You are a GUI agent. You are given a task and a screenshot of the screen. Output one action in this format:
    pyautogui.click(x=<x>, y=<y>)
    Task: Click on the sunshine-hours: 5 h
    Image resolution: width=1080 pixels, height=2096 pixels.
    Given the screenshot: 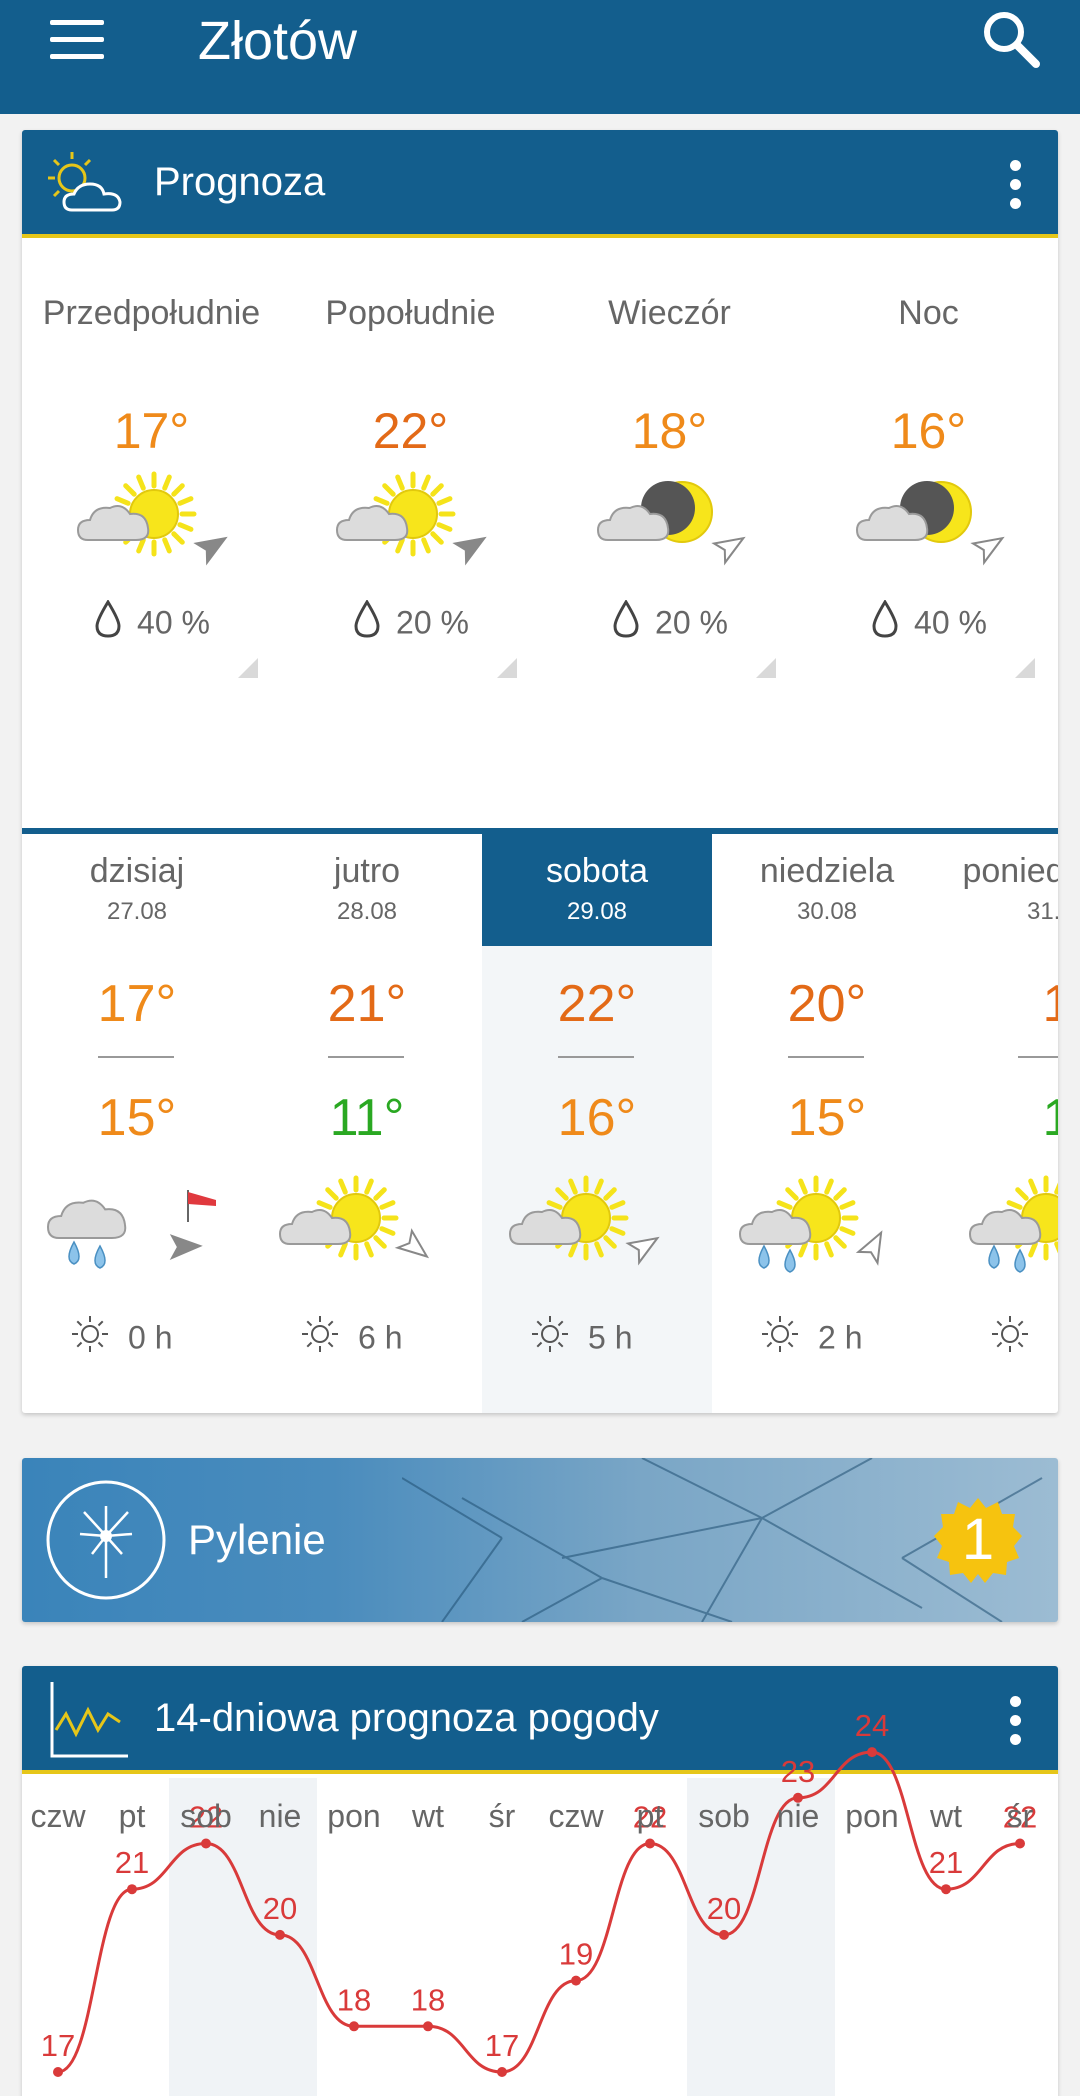 What is the action you would take?
    pyautogui.click(x=610, y=1337)
    